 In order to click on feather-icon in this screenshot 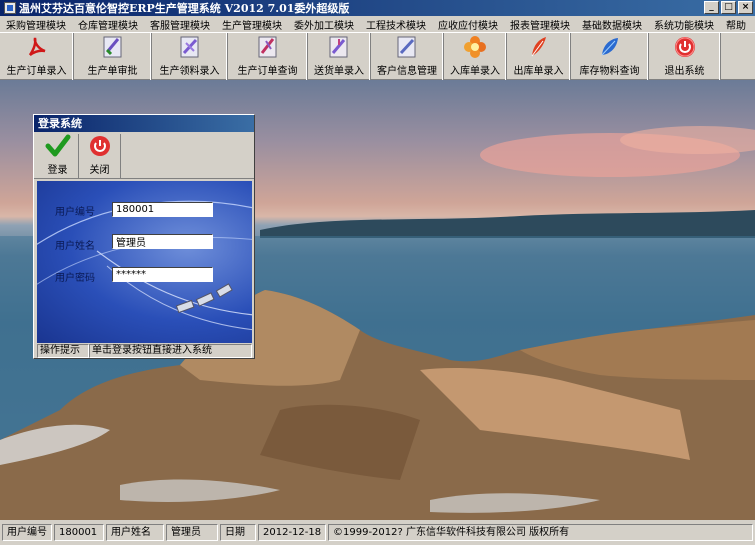, I will do `click(539, 47)`.